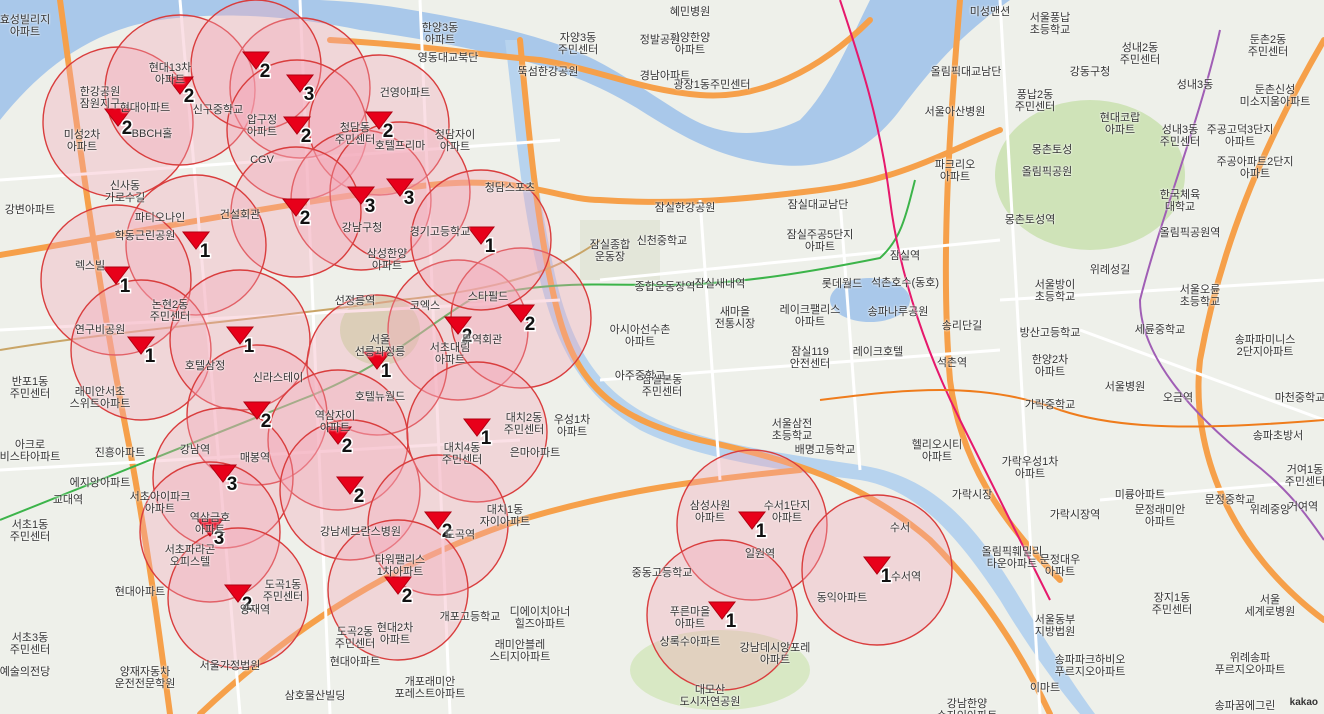 The height and width of the screenshot is (714, 1324). Describe the element at coordinates (690, 618) in the screenshot. I see `map-place-label: 푸른마을 아파트` at that location.